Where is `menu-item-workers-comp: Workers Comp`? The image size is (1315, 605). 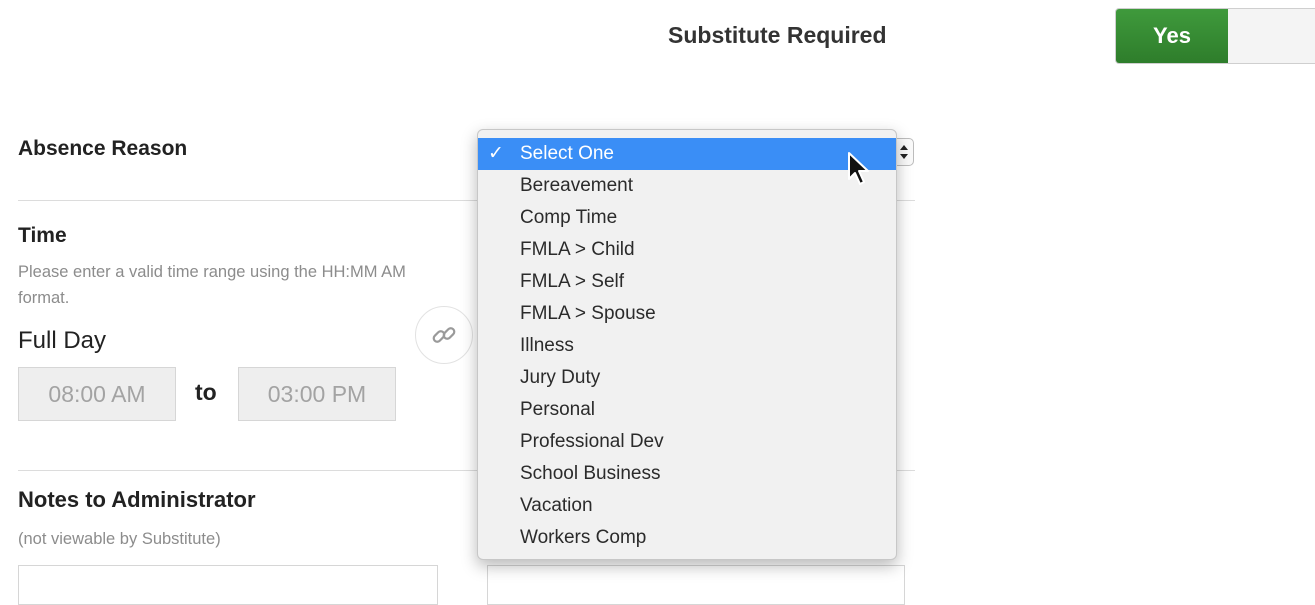
menu-item-workers-comp: Workers Comp is located at coordinates (687, 538).